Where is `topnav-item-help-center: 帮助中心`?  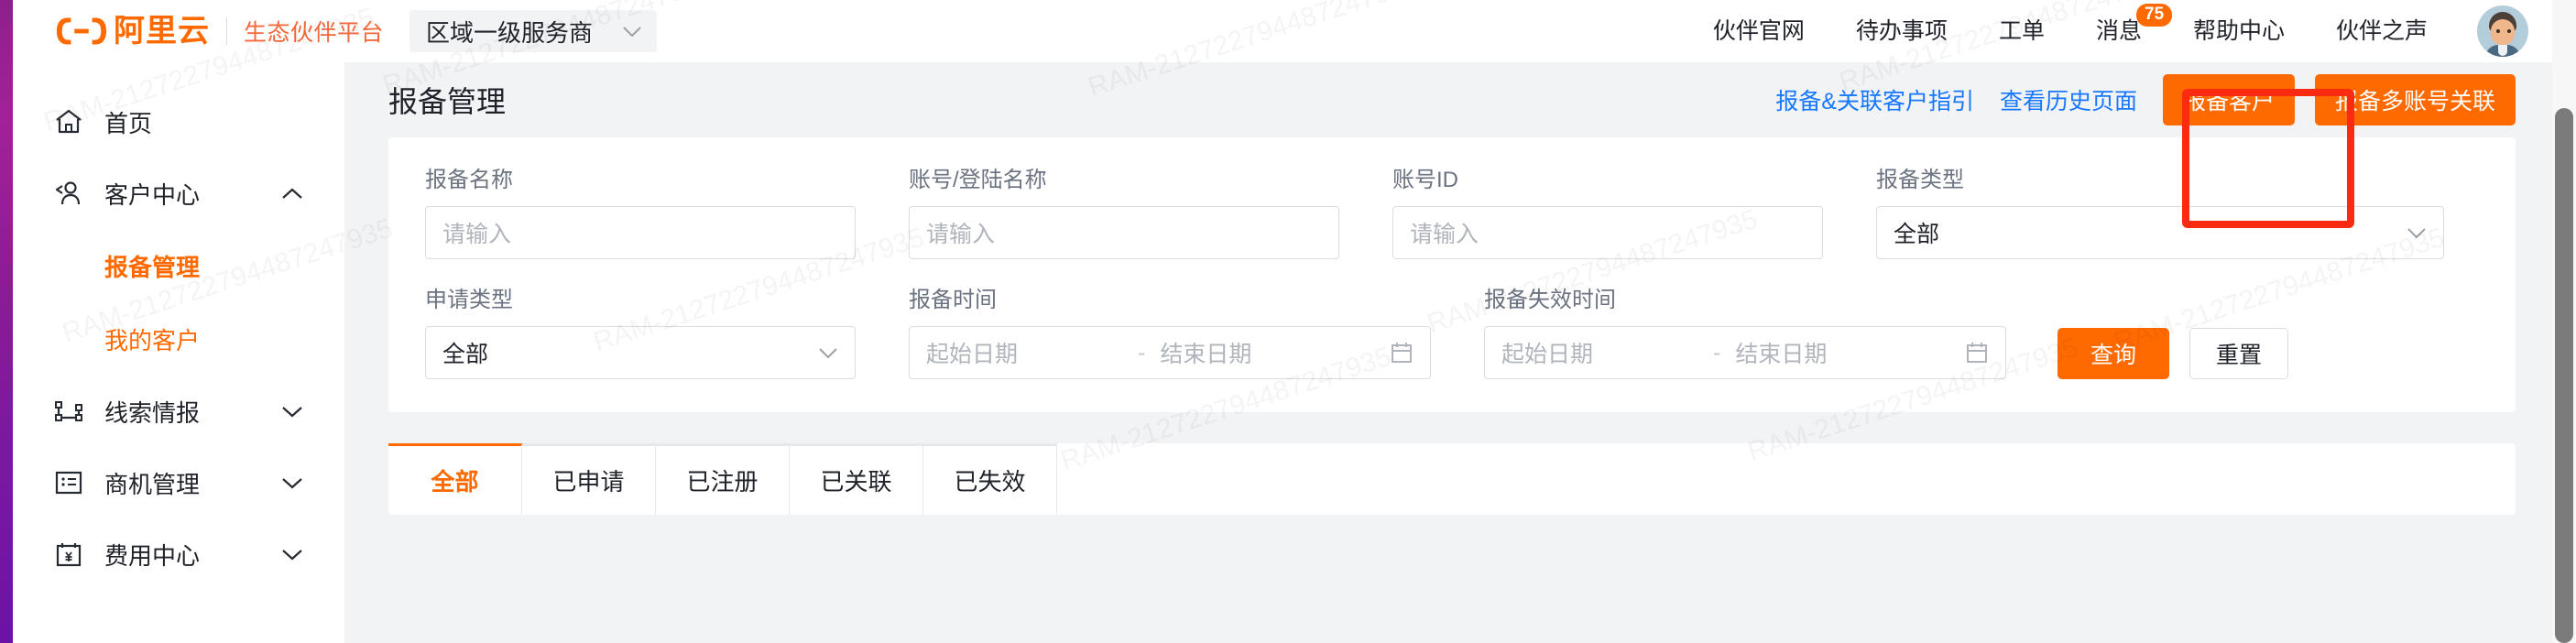
topnav-item-help-center: 帮助中心 is located at coordinates (2239, 31).